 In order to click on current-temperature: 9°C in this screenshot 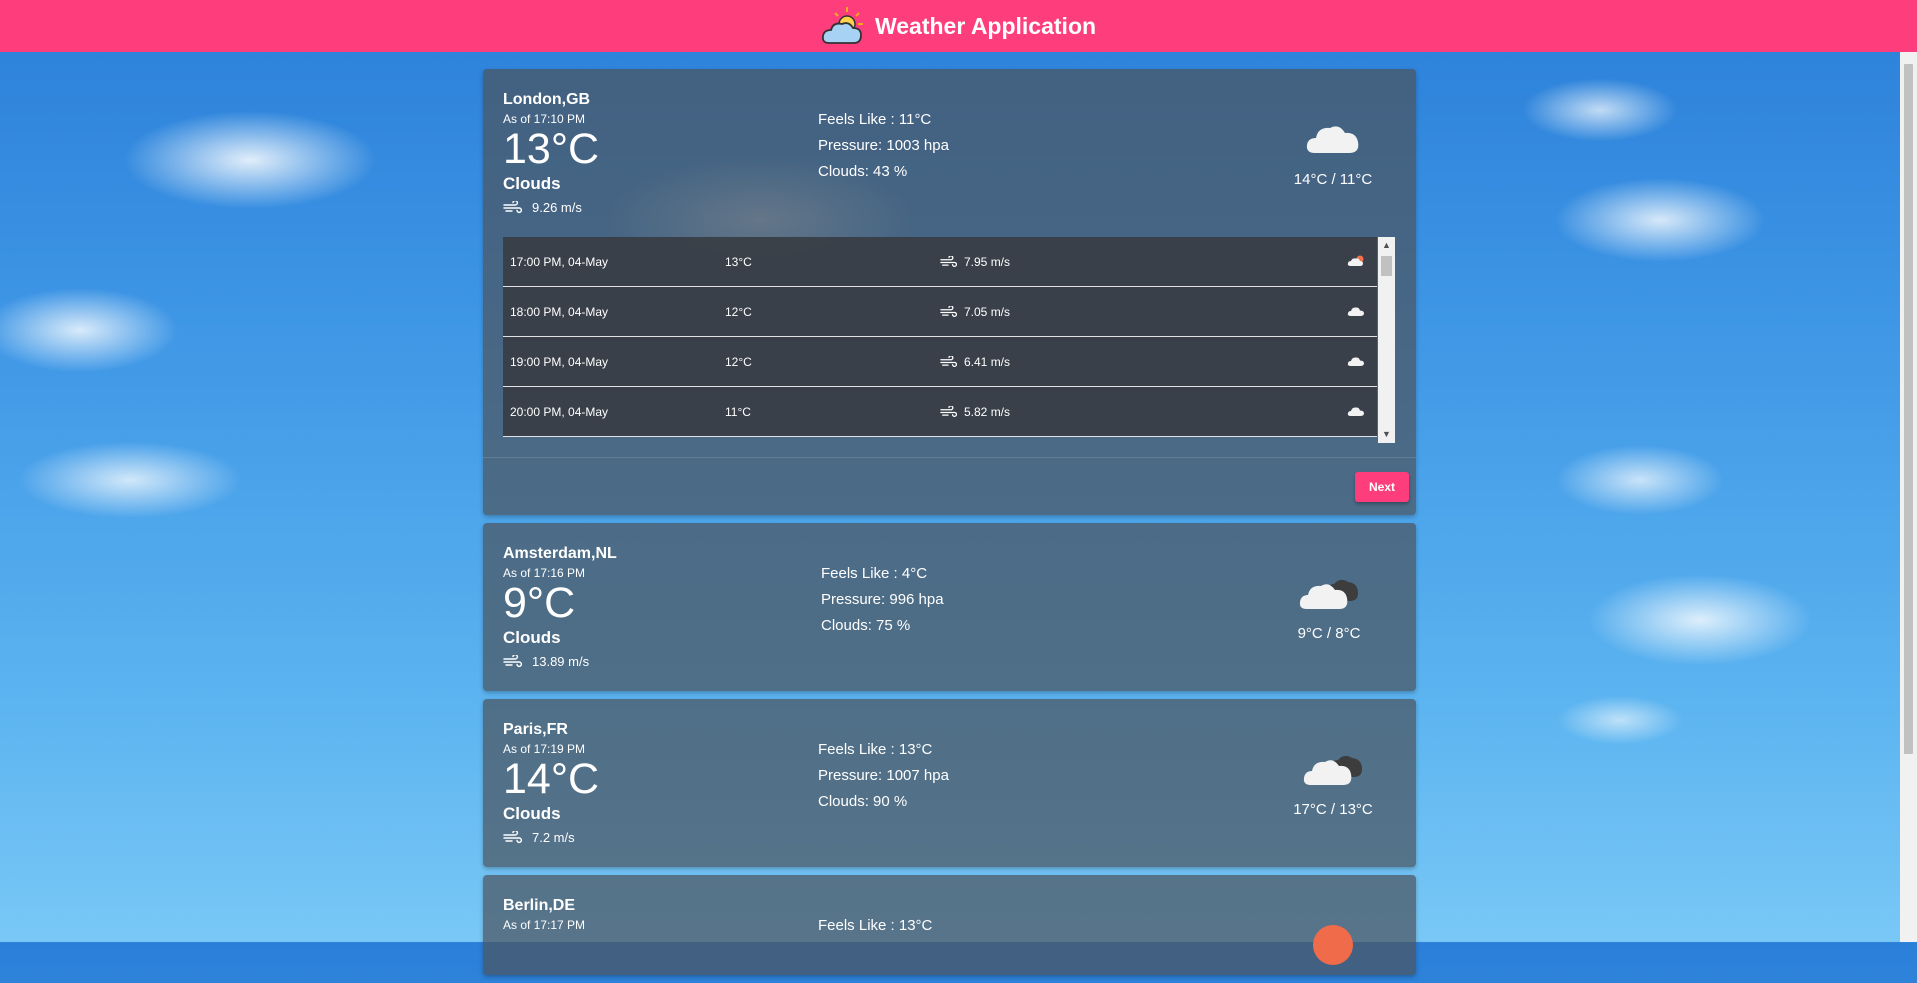, I will do `click(539, 603)`.